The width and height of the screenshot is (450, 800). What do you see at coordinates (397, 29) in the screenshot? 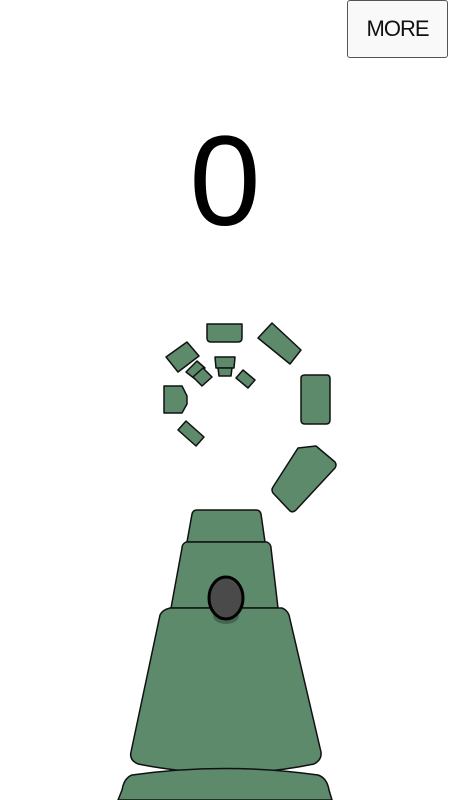
I see `more-button: MORE` at bounding box center [397, 29].